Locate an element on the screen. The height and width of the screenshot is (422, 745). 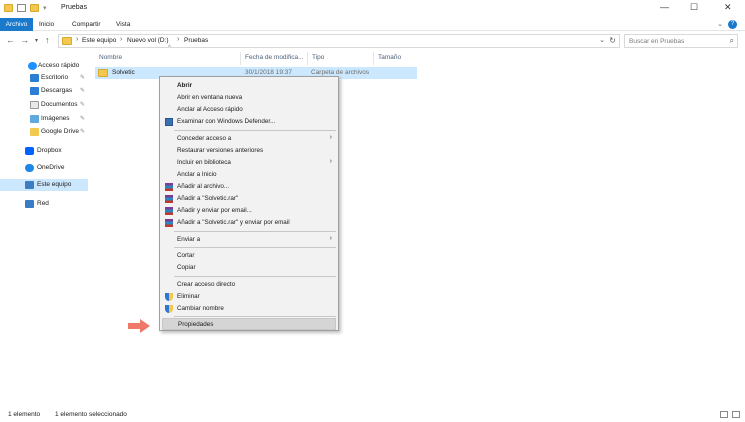
menu-item-incluir-biblioteca: Incluir en biblioteca › is located at coordinates (249, 163).